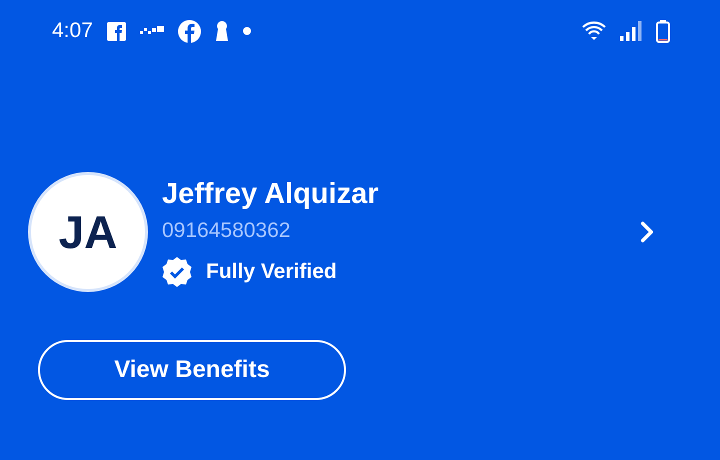  Describe the element at coordinates (88, 232) in the screenshot. I see `avatar: JA` at that location.